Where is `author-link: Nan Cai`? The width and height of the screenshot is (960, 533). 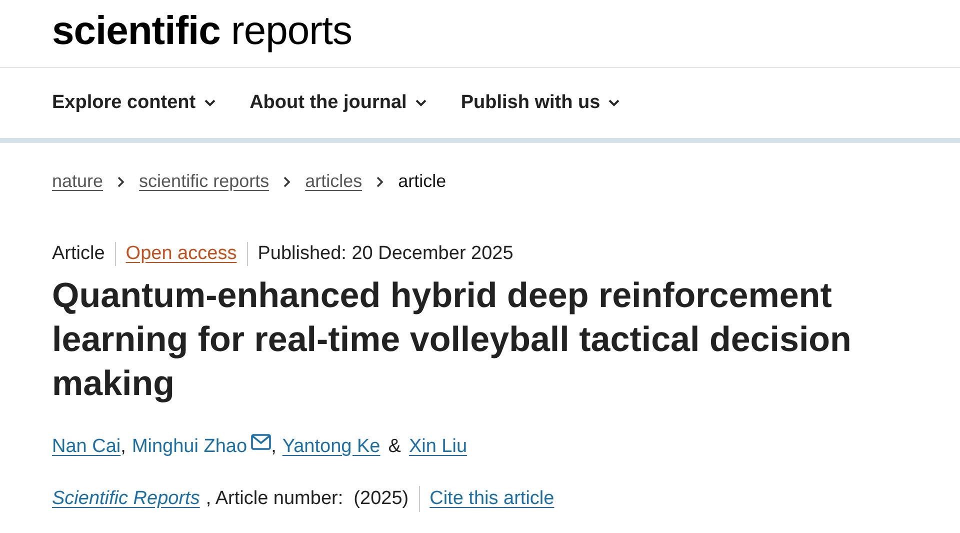
author-link: Nan Cai is located at coordinates (86, 447).